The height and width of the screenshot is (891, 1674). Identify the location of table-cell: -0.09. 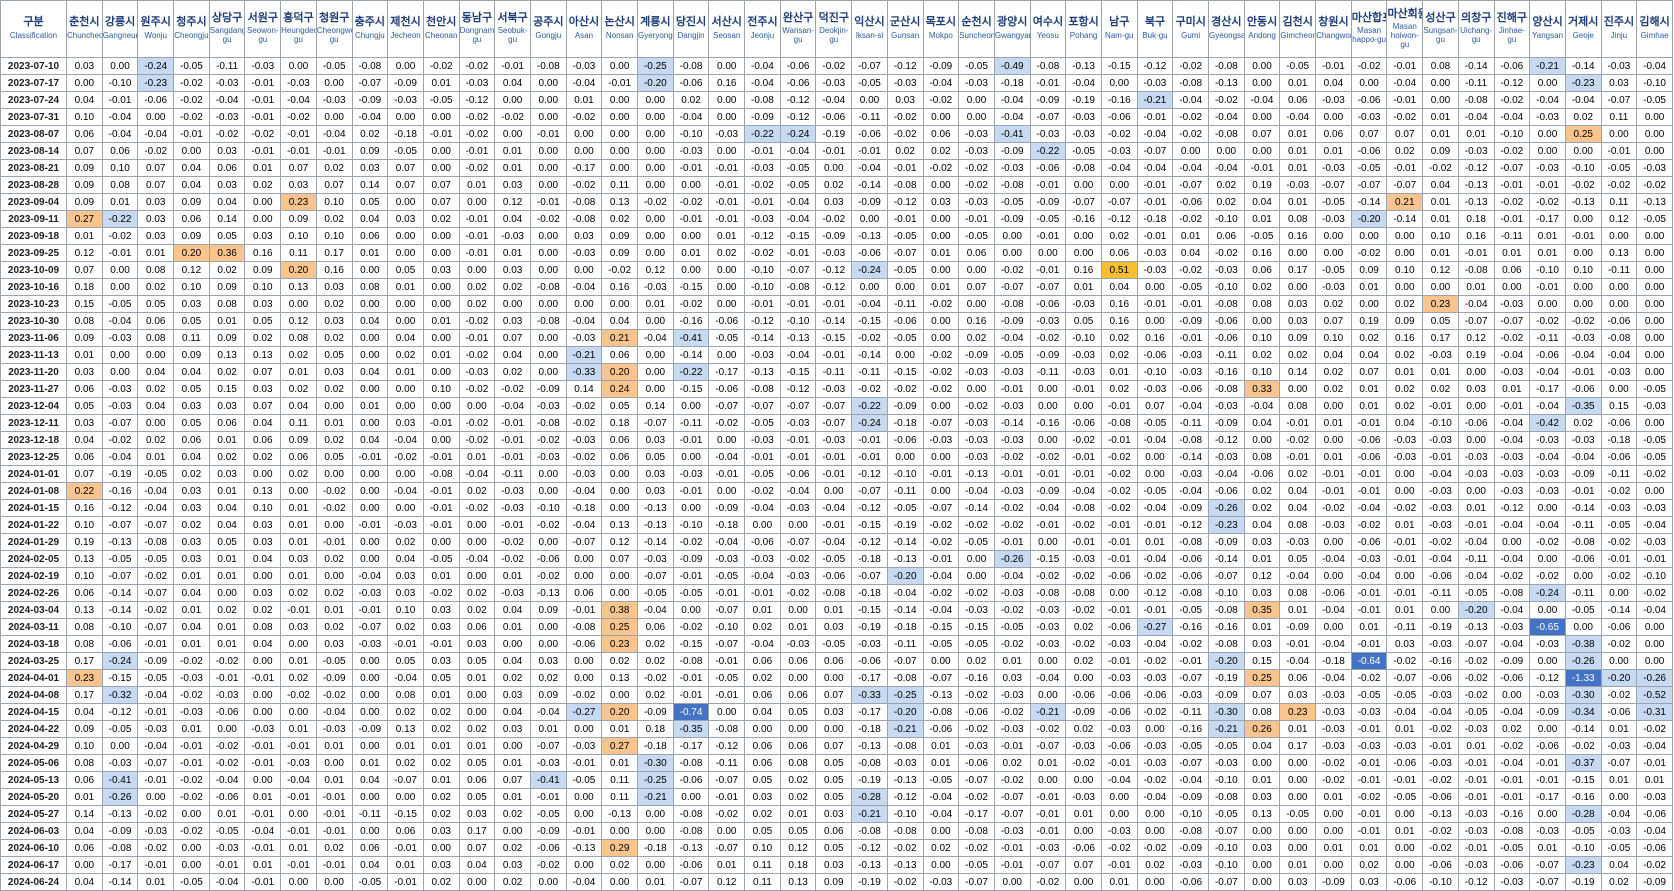
(120, 831).